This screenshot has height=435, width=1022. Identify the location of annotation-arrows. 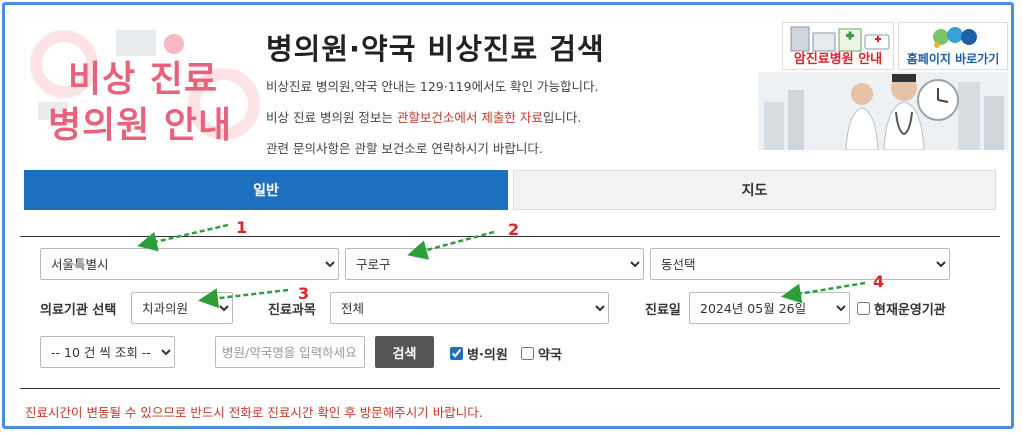
(501, 266).